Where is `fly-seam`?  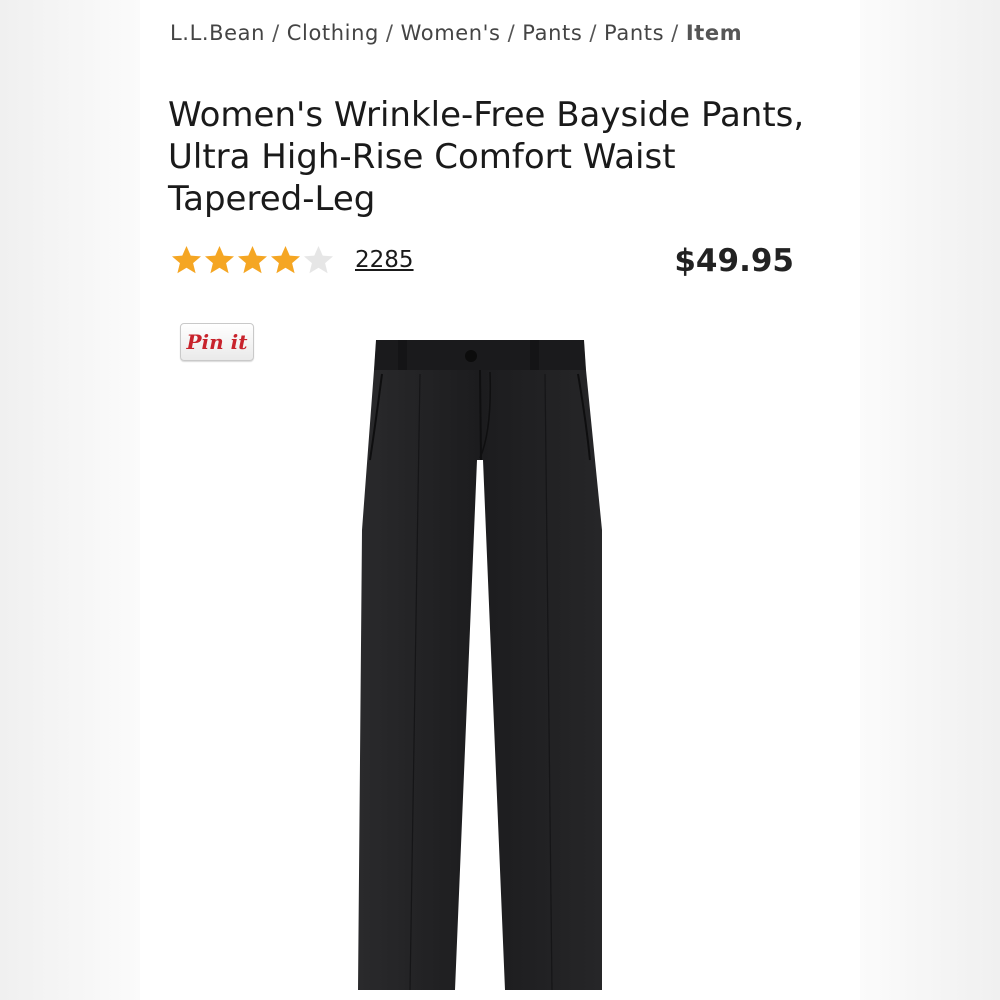
fly-seam is located at coordinates (480, 415).